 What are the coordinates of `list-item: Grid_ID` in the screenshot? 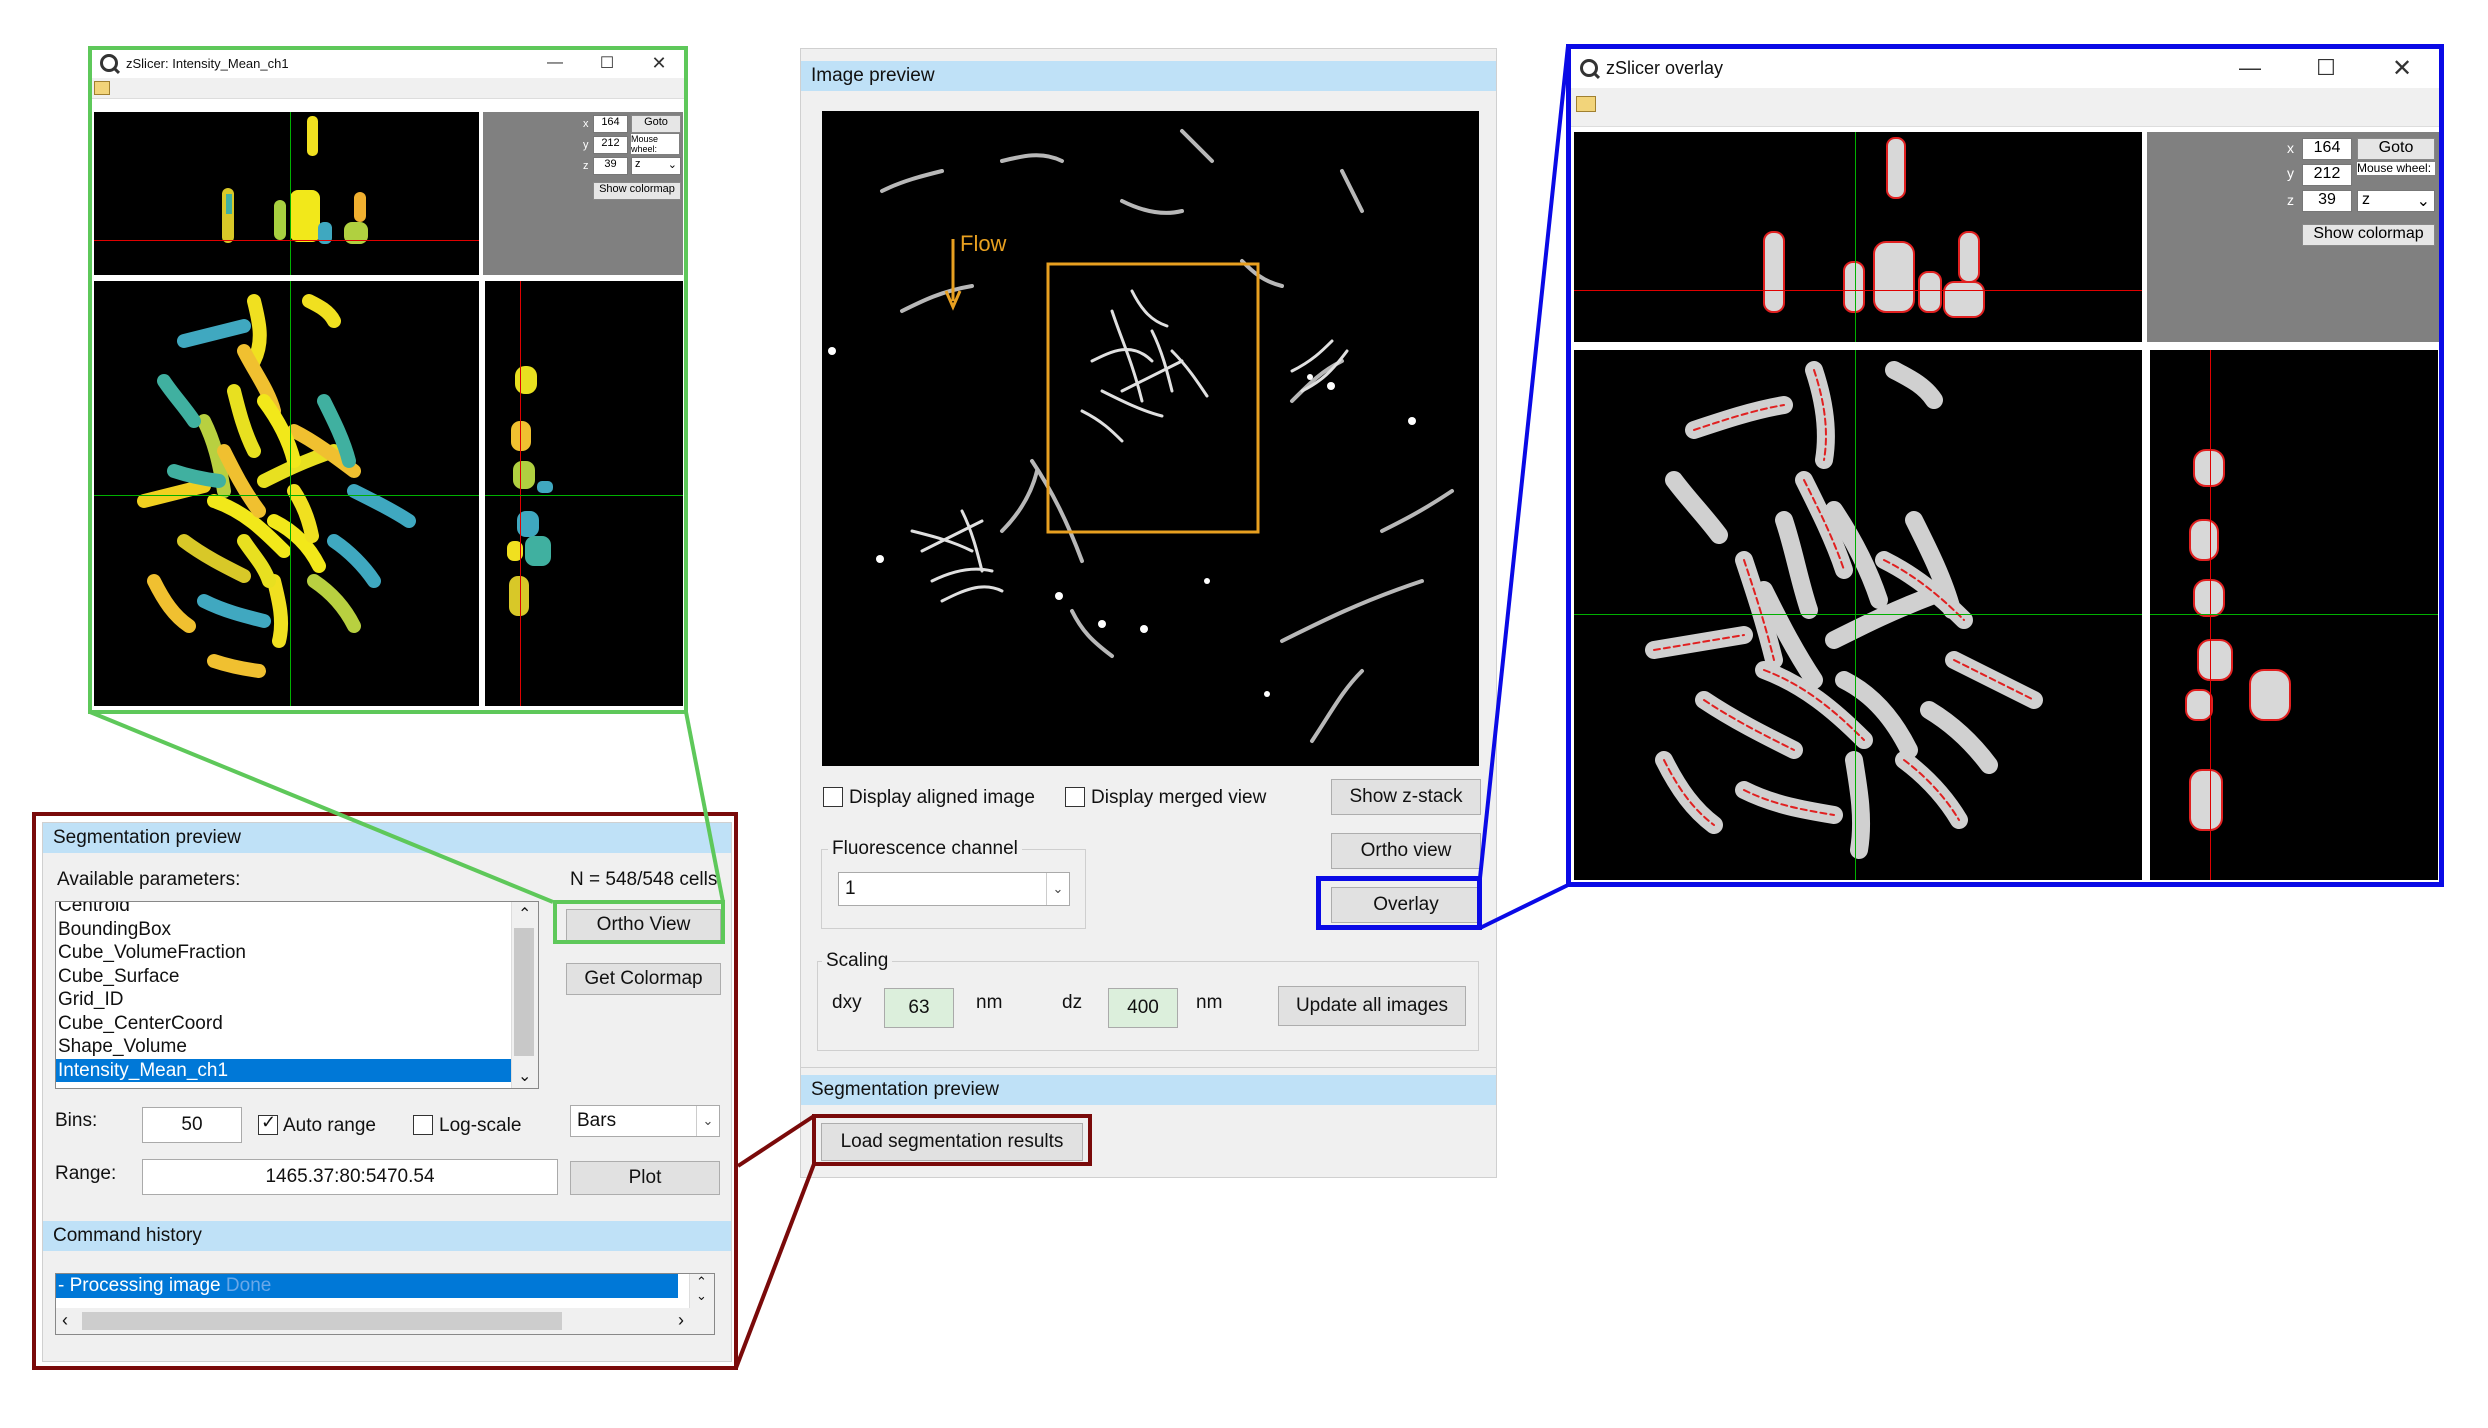 It's located at (297, 1000).